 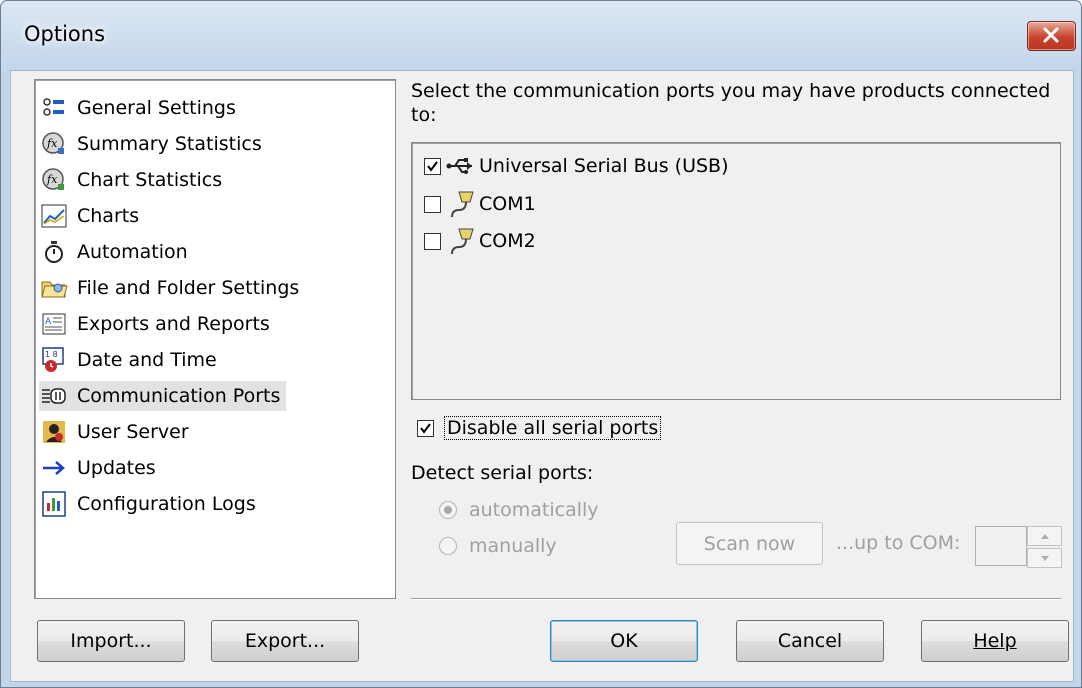 I want to click on svg-text: A, so click(x=48, y=322).